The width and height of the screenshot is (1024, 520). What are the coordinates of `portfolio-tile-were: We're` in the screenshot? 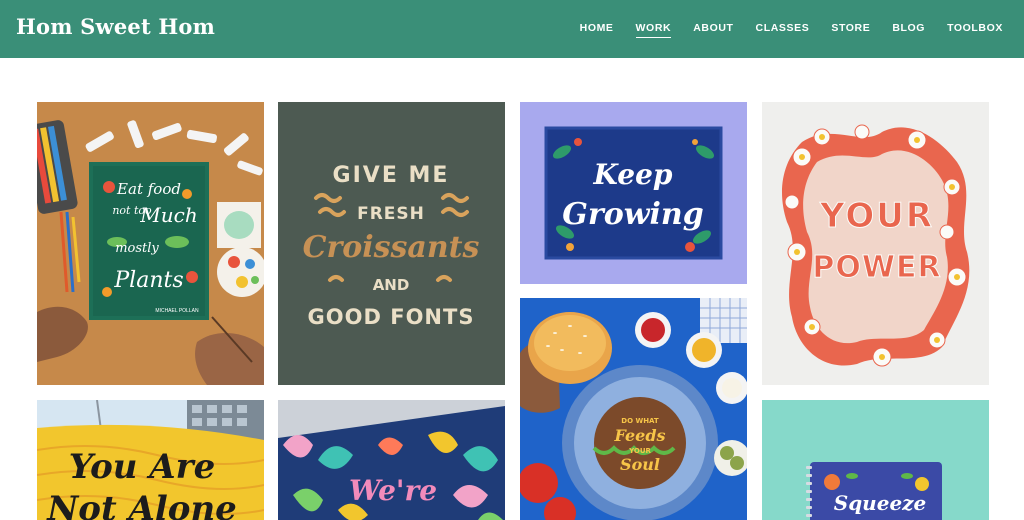 It's located at (391, 460).